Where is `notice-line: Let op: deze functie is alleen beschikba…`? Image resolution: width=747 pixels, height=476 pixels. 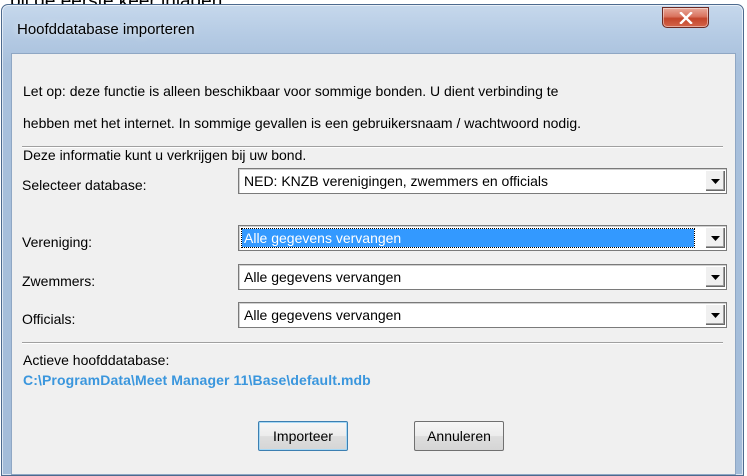
notice-line: Let op: deze functie is alleen beschikba… is located at coordinates (291, 91).